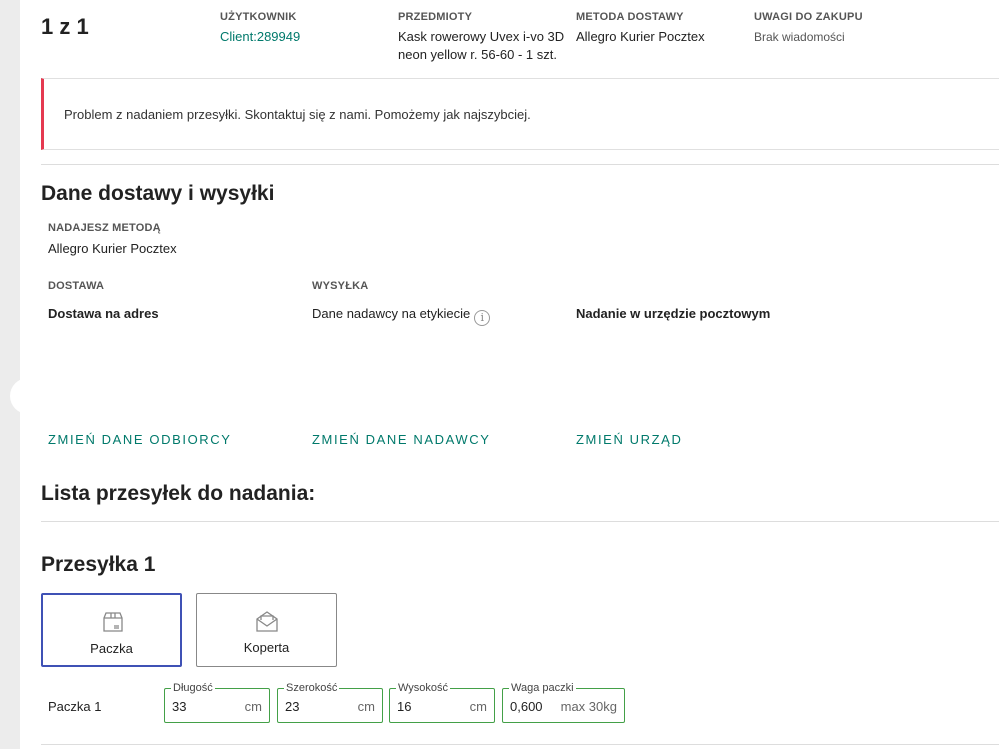 This screenshot has width=999, height=749. I want to click on parcel-title: Przesyłka 1, so click(98, 564).